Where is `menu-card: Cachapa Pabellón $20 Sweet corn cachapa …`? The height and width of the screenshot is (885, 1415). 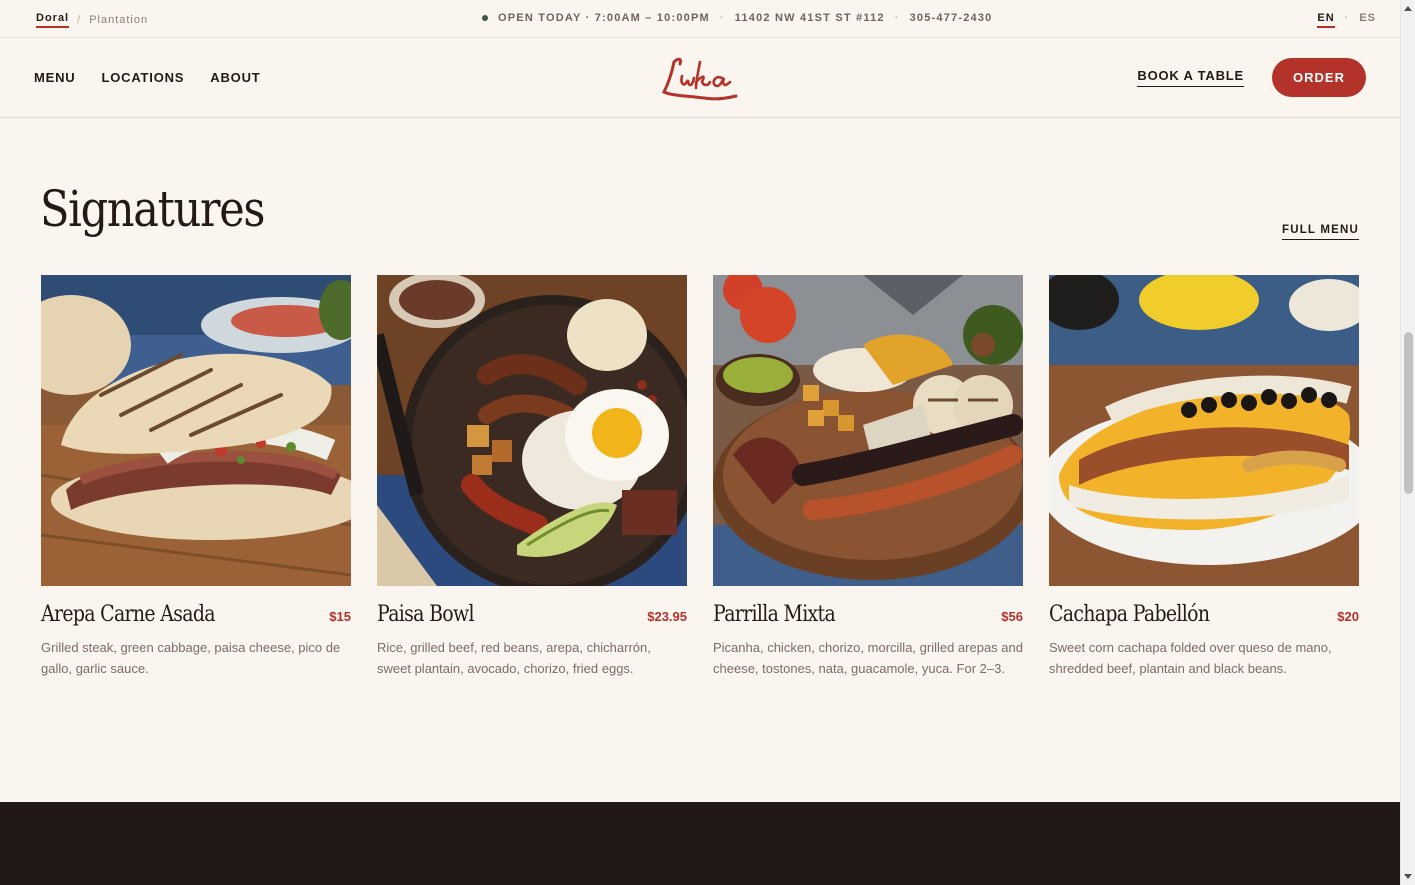
menu-card: Cachapa Pabellón $20 Sweet corn cachapa … is located at coordinates (1204, 477).